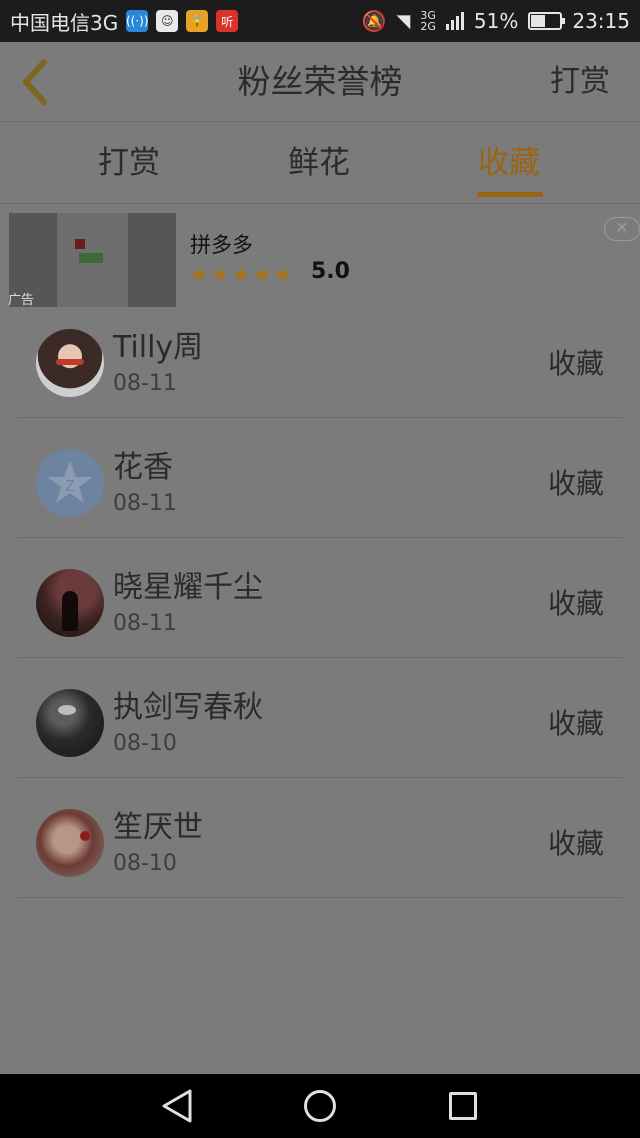  I want to click on list-item: 晓星耀千尘 08-11 收藏, so click(320, 598).